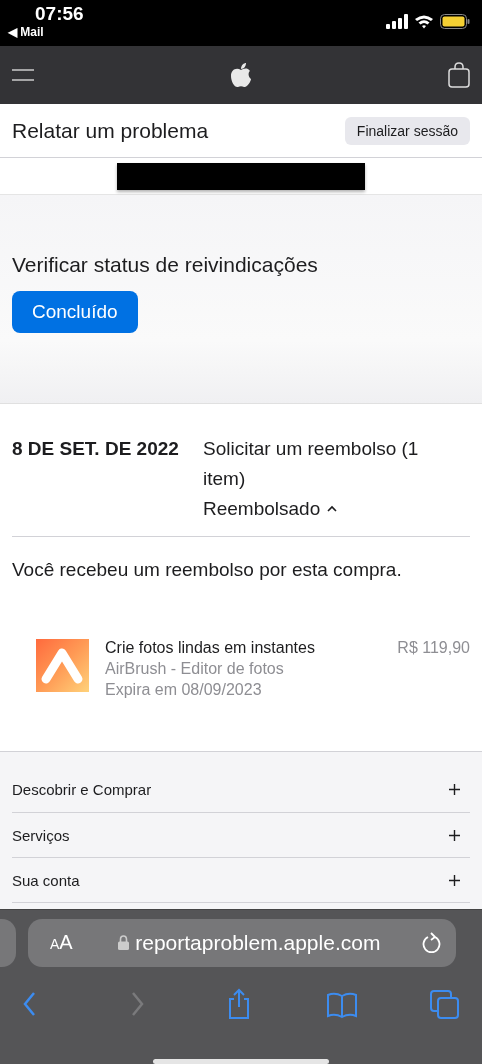  What do you see at coordinates (184, 690) in the screenshot?
I see `expiry-date: Expira em 08/09/2023` at bounding box center [184, 690].